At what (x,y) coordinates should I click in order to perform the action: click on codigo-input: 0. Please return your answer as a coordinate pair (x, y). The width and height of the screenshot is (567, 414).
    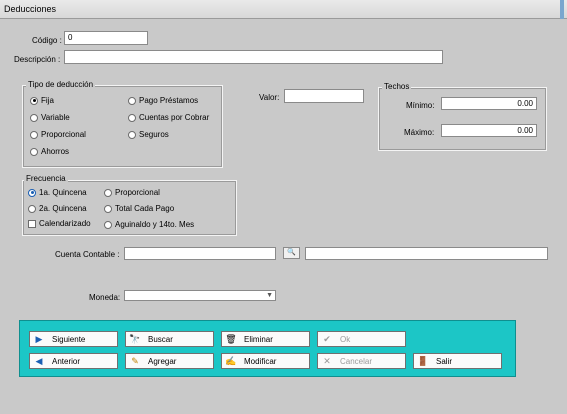
    Looking at the image, I should click on (106, 38).